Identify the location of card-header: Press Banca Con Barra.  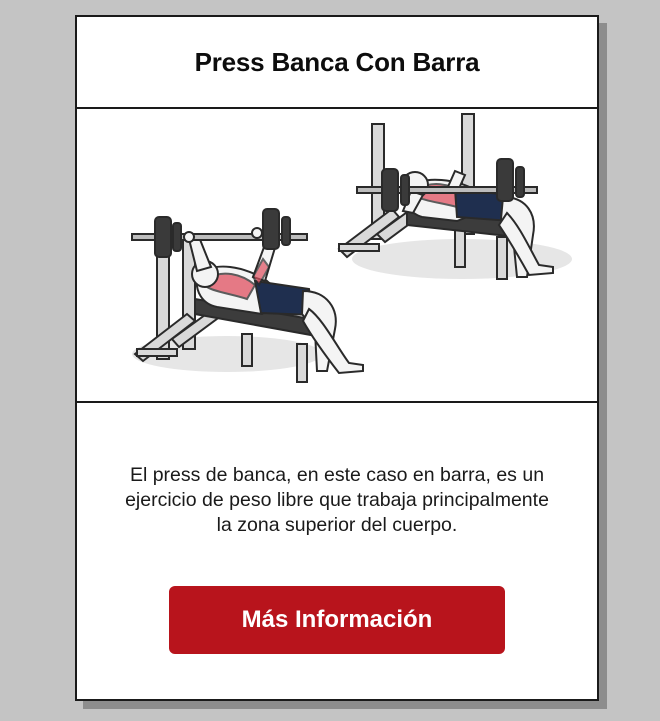
(337, 63).